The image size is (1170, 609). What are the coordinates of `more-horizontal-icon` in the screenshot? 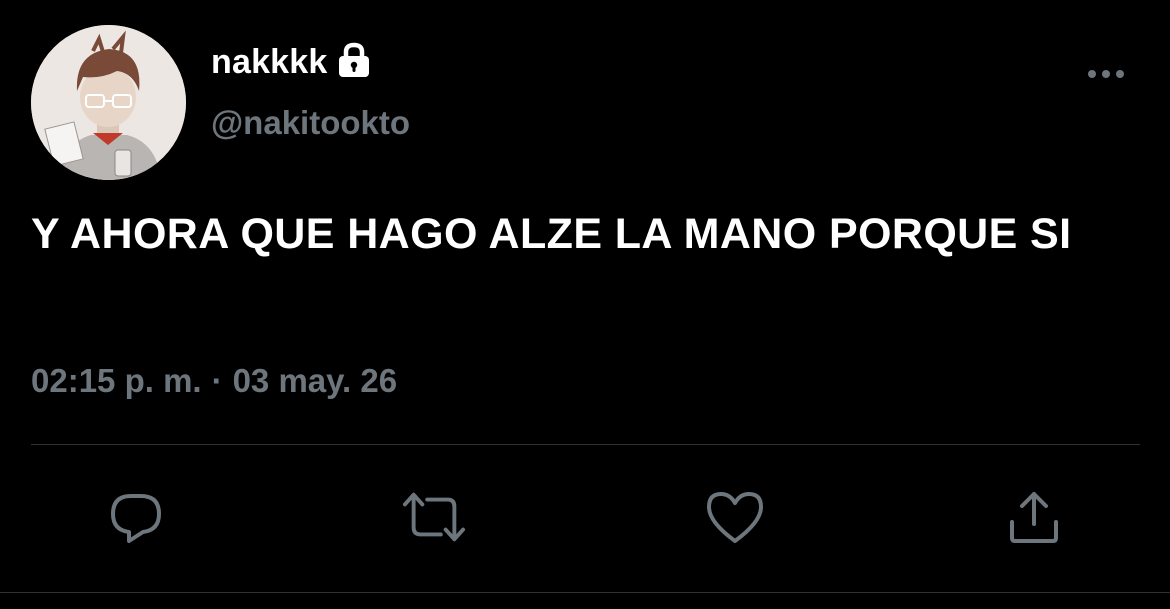 It's located at (1106, 74).